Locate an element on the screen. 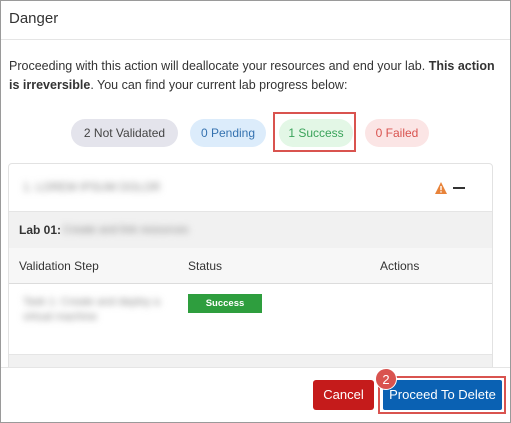 The height and width of the screenshot is (423, 511). failed-badge: 0 Failed is located at coordinates (397, 133).